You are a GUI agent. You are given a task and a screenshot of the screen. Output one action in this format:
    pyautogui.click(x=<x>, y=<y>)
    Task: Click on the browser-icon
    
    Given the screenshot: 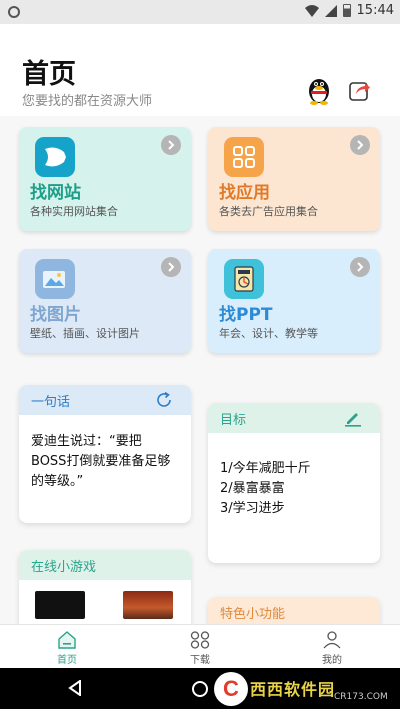 What is the action you would take?
    pyautogui.click(x=55, y=157)
    